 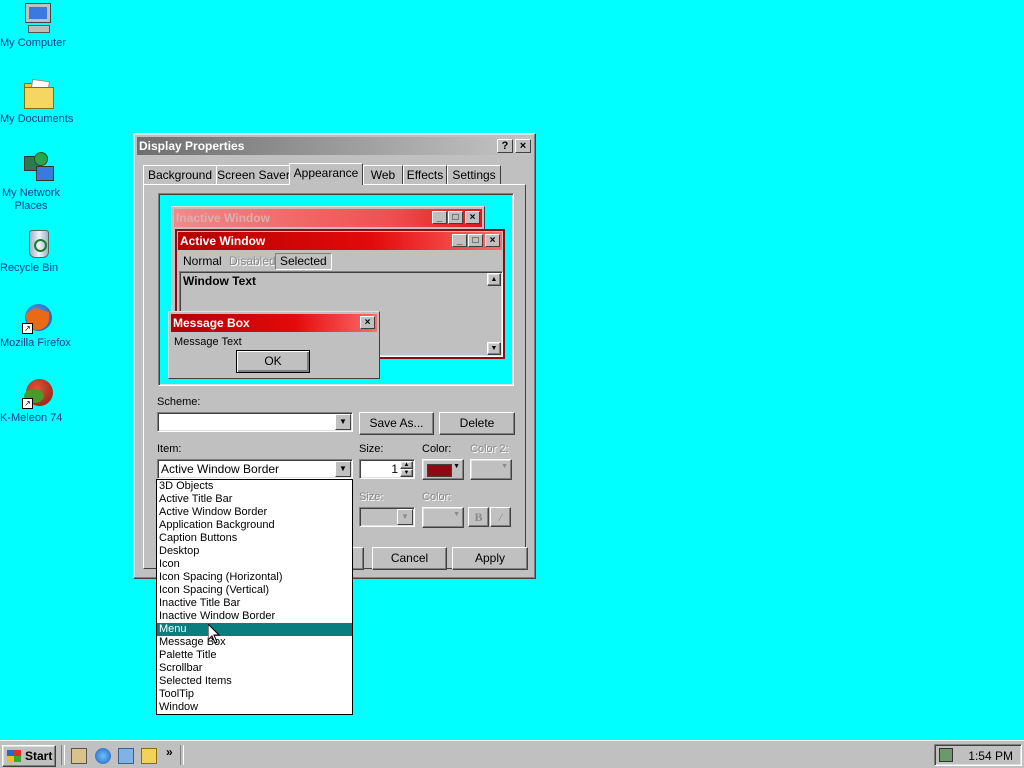 What do you see at coordinates (477, 423) in the screenshot?
I see `delete-button: Delete` at bounding box center [477, 423].